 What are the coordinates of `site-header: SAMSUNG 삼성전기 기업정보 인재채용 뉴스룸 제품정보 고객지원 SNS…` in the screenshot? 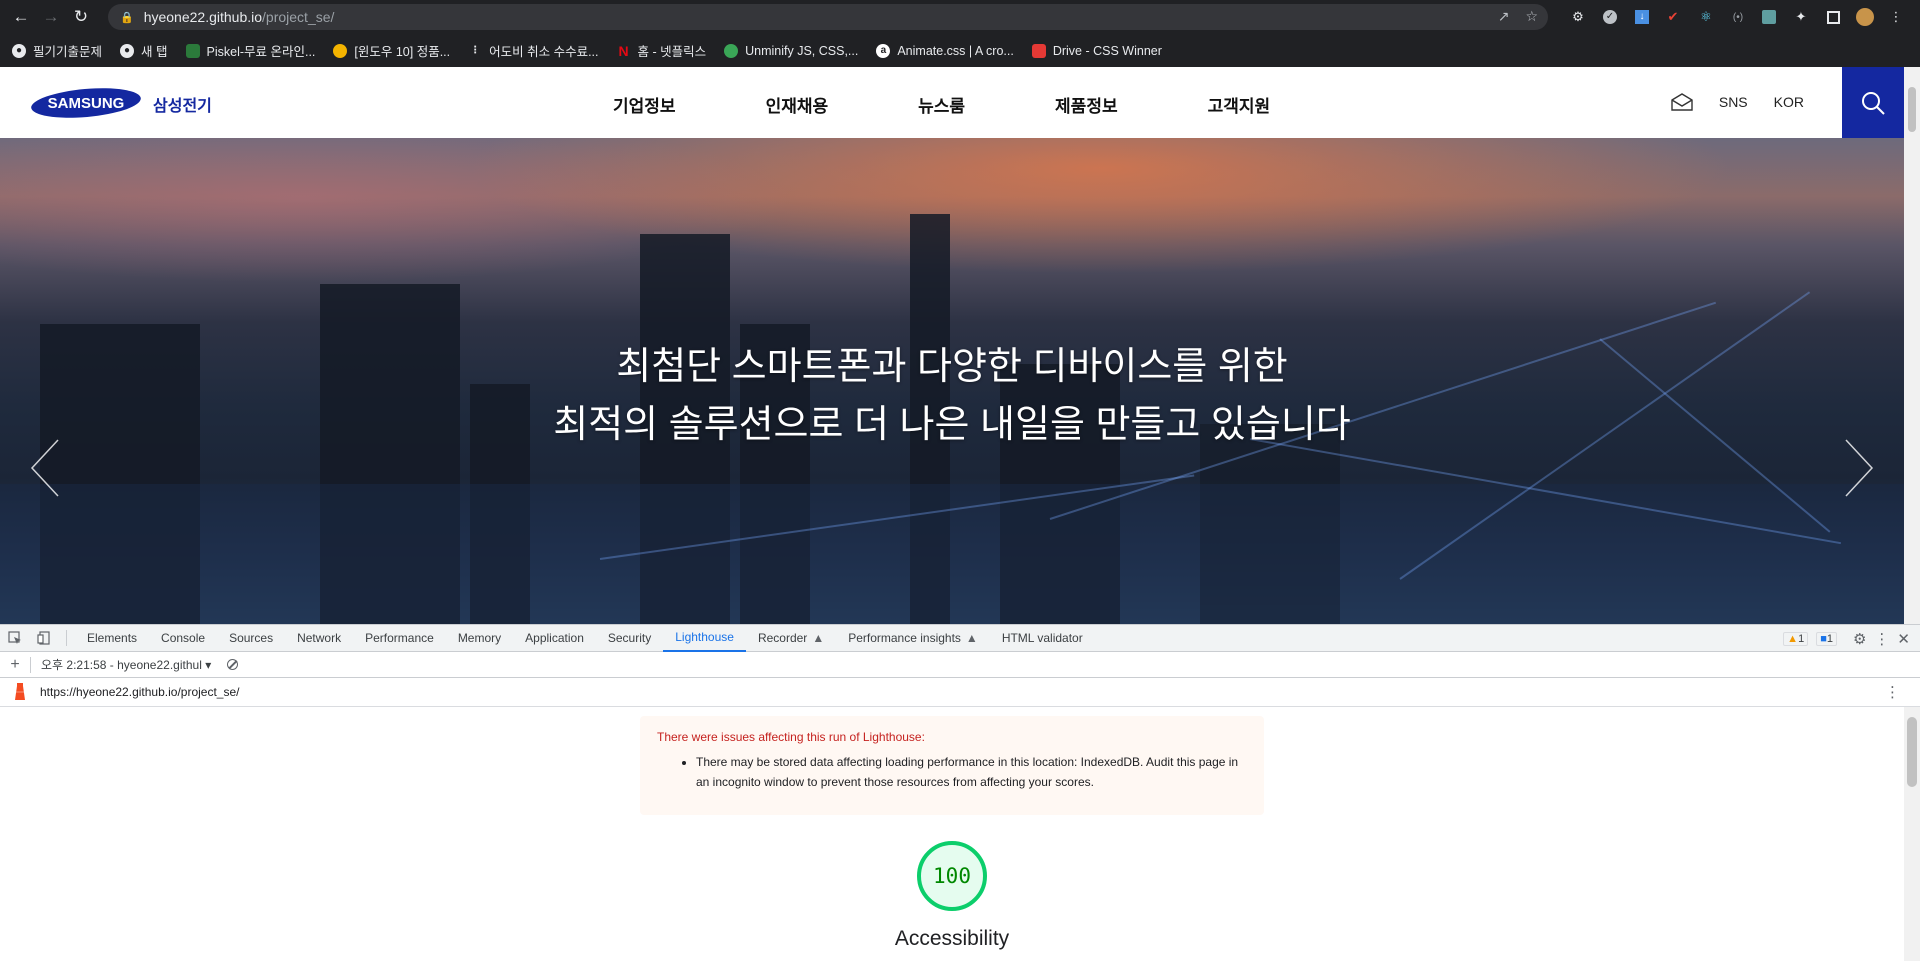 It's located at (952, 102).